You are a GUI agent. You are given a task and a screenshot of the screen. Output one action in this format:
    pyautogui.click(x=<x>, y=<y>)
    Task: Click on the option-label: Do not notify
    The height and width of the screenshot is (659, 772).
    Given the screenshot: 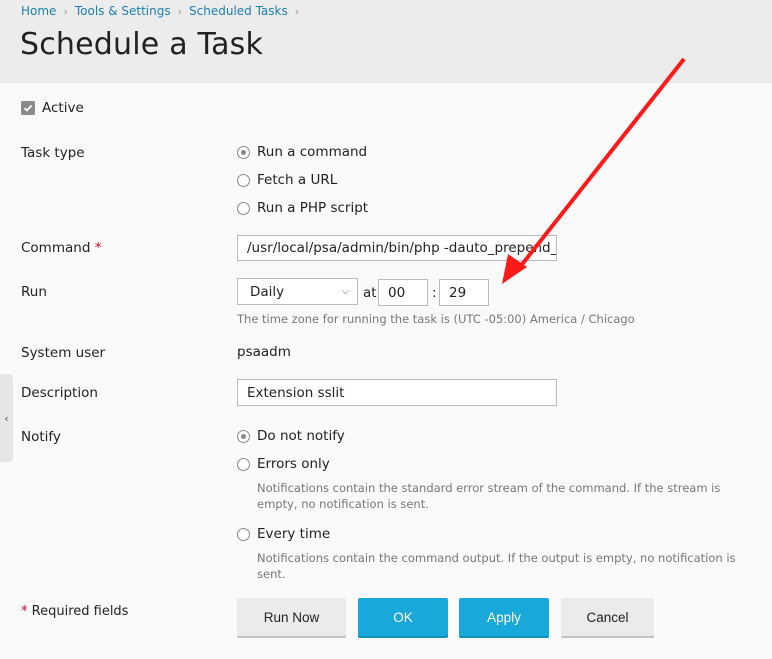 What is the action you would take?
    pyautogui.click(x=301, y=436)
    